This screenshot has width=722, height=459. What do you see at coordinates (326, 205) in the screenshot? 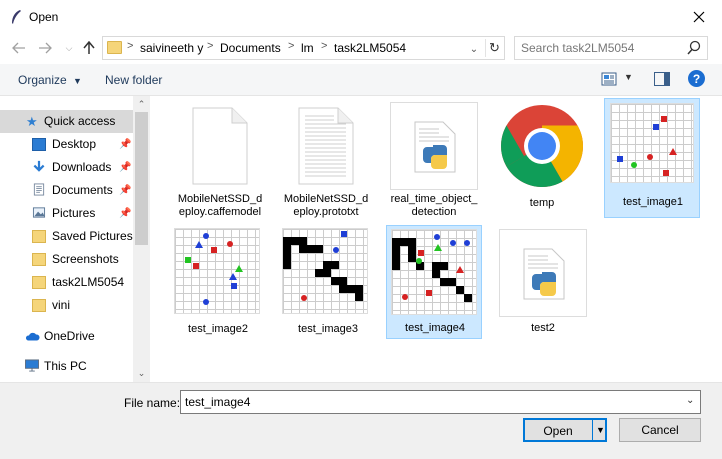
I see `file-name: MobileNetSSD_d eploy.prototxt` at bounding box center [326, 205].